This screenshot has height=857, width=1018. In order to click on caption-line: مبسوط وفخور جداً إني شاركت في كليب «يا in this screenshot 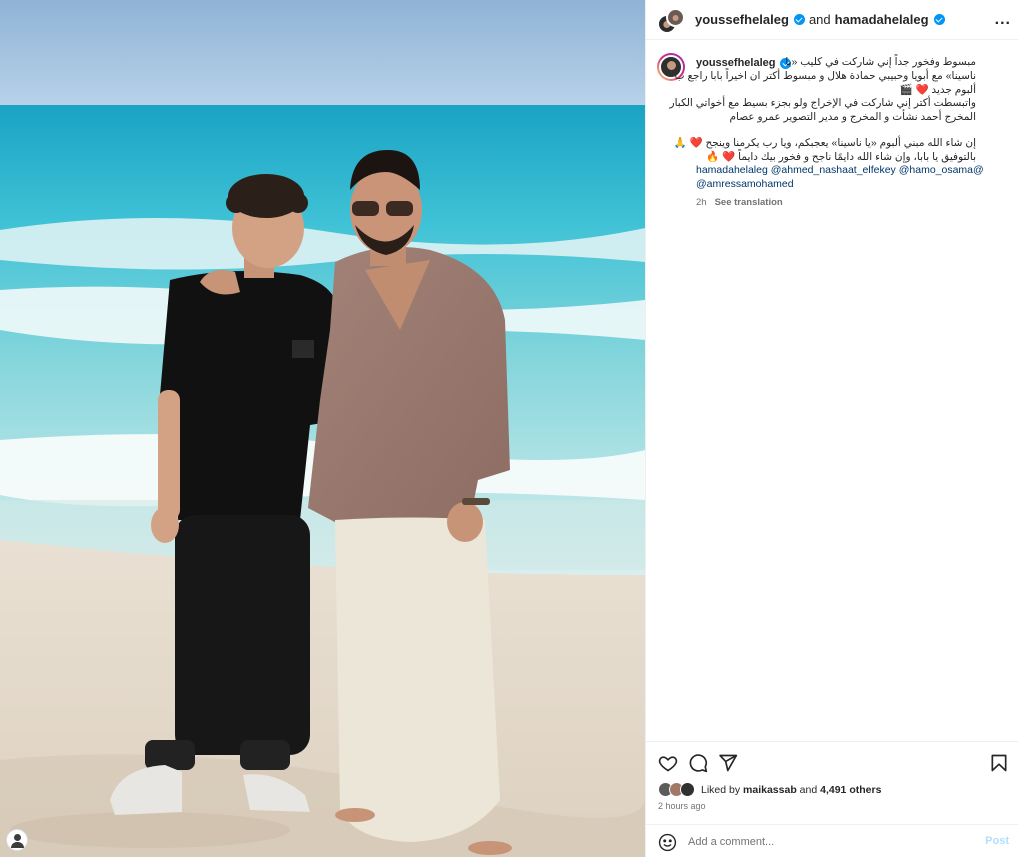, I will do `click(880, 62)`.